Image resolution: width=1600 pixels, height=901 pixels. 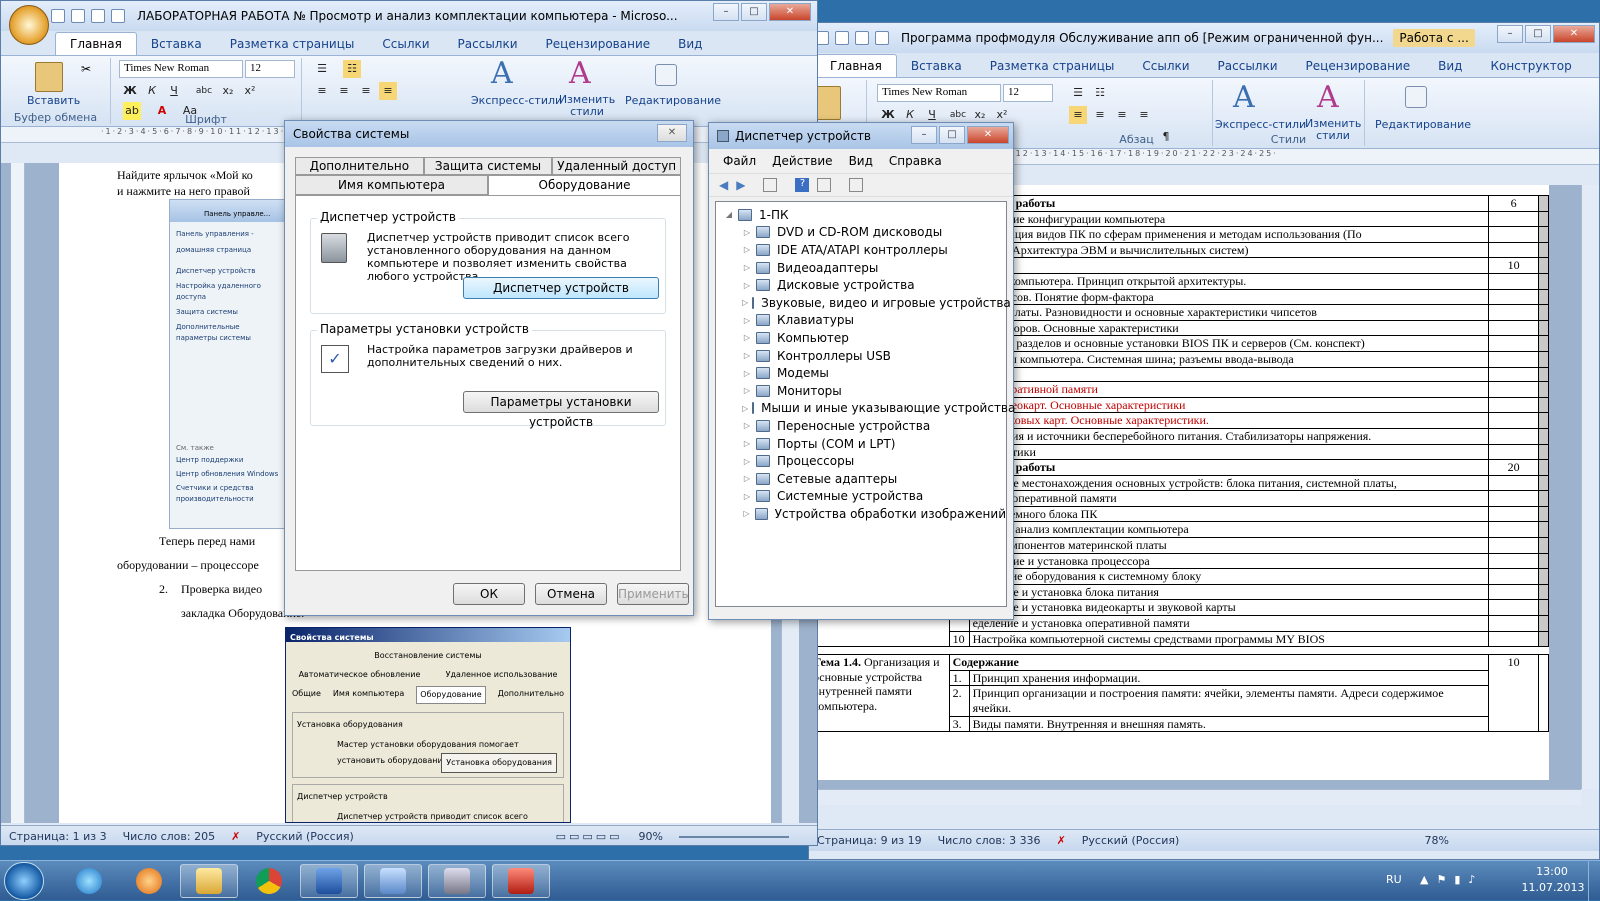 I want to click on table-cell-content: ули оперативной памяти, so click(x=1229, y=389).